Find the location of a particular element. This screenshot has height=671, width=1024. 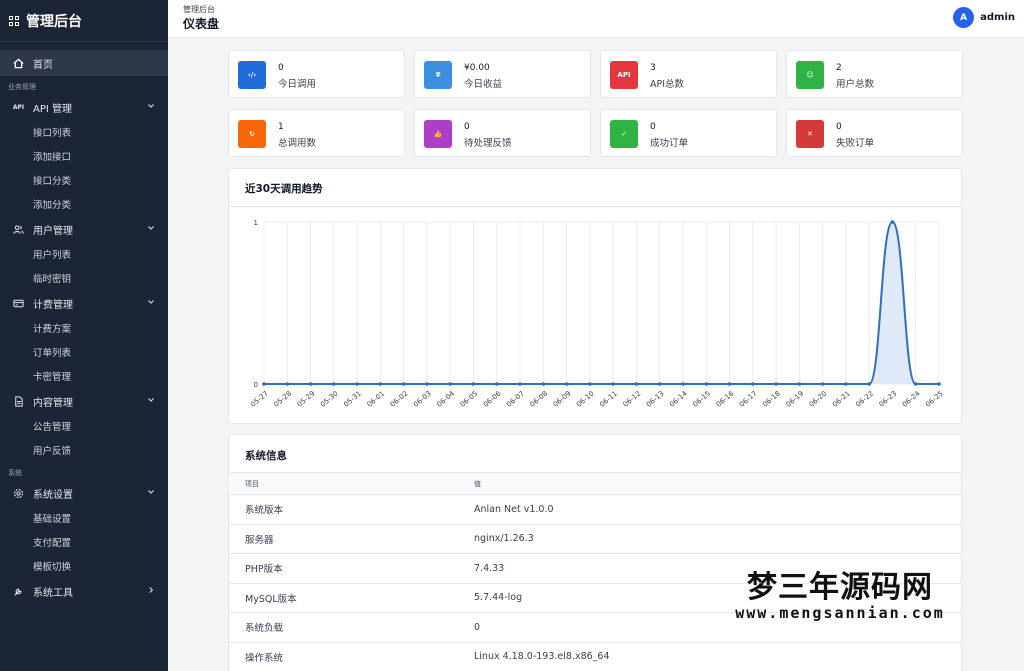

sidebar-group-tools: 系统工具 is located at coordinates (84, 591).